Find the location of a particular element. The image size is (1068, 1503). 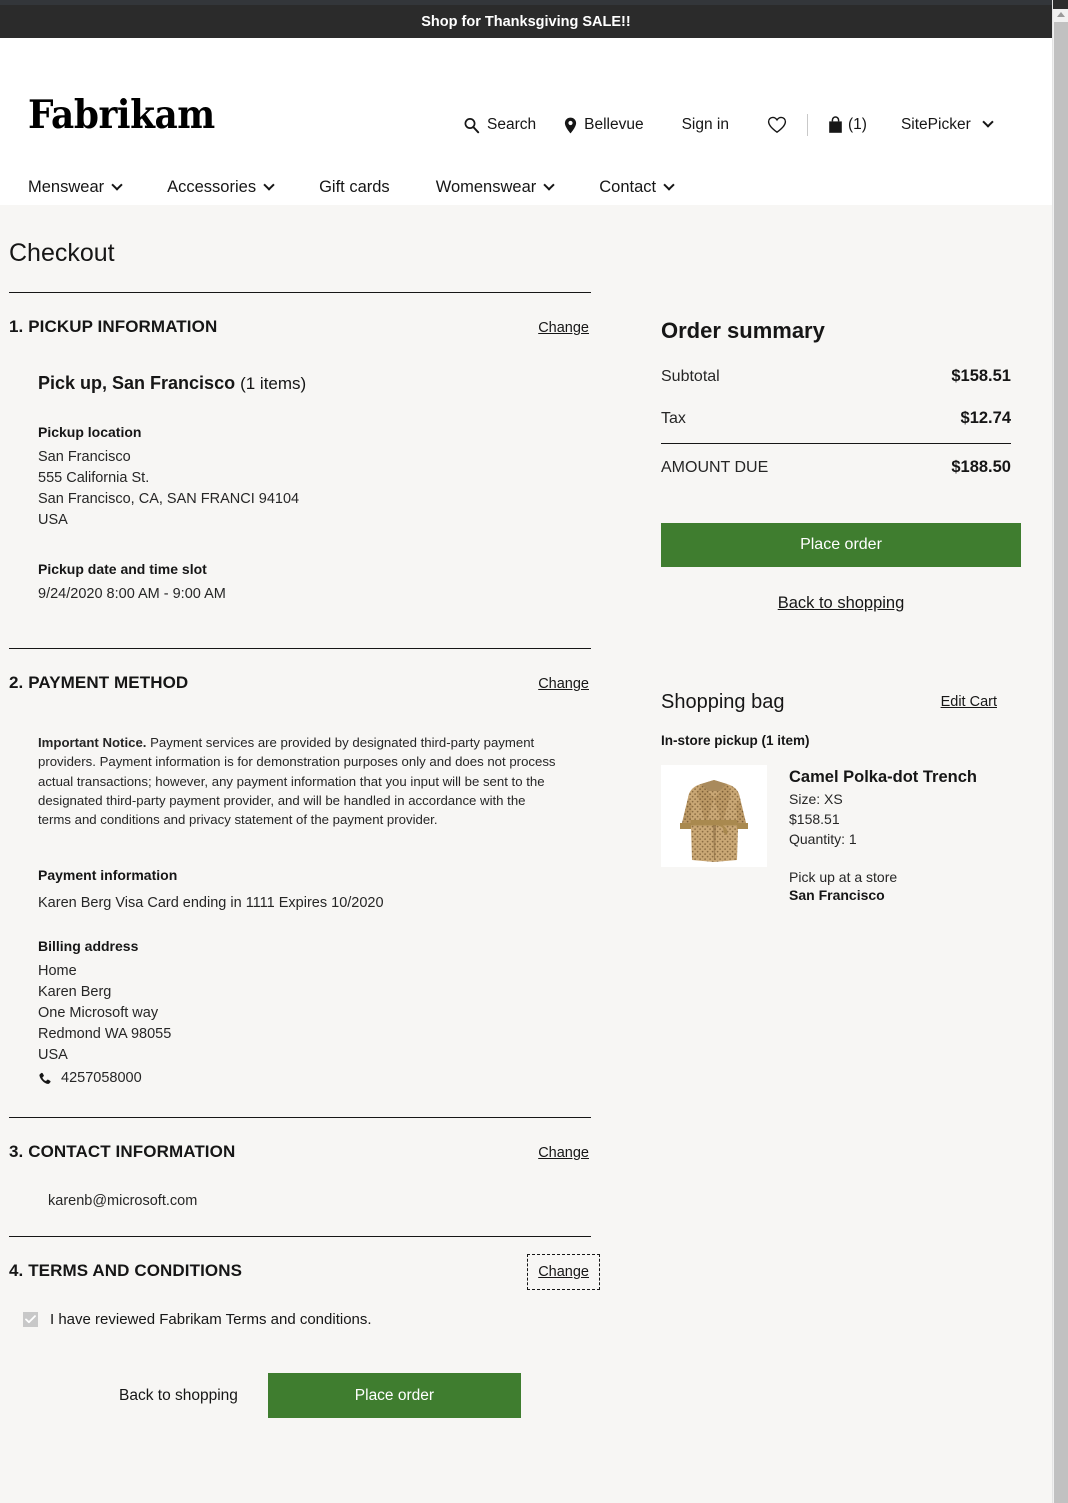

billing-phone-number: 4257058000 is located at coordinates (101, 1078).